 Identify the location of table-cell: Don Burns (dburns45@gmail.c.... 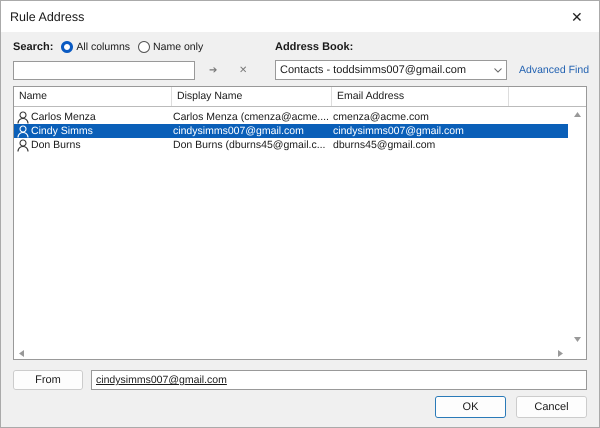
(249, 145).